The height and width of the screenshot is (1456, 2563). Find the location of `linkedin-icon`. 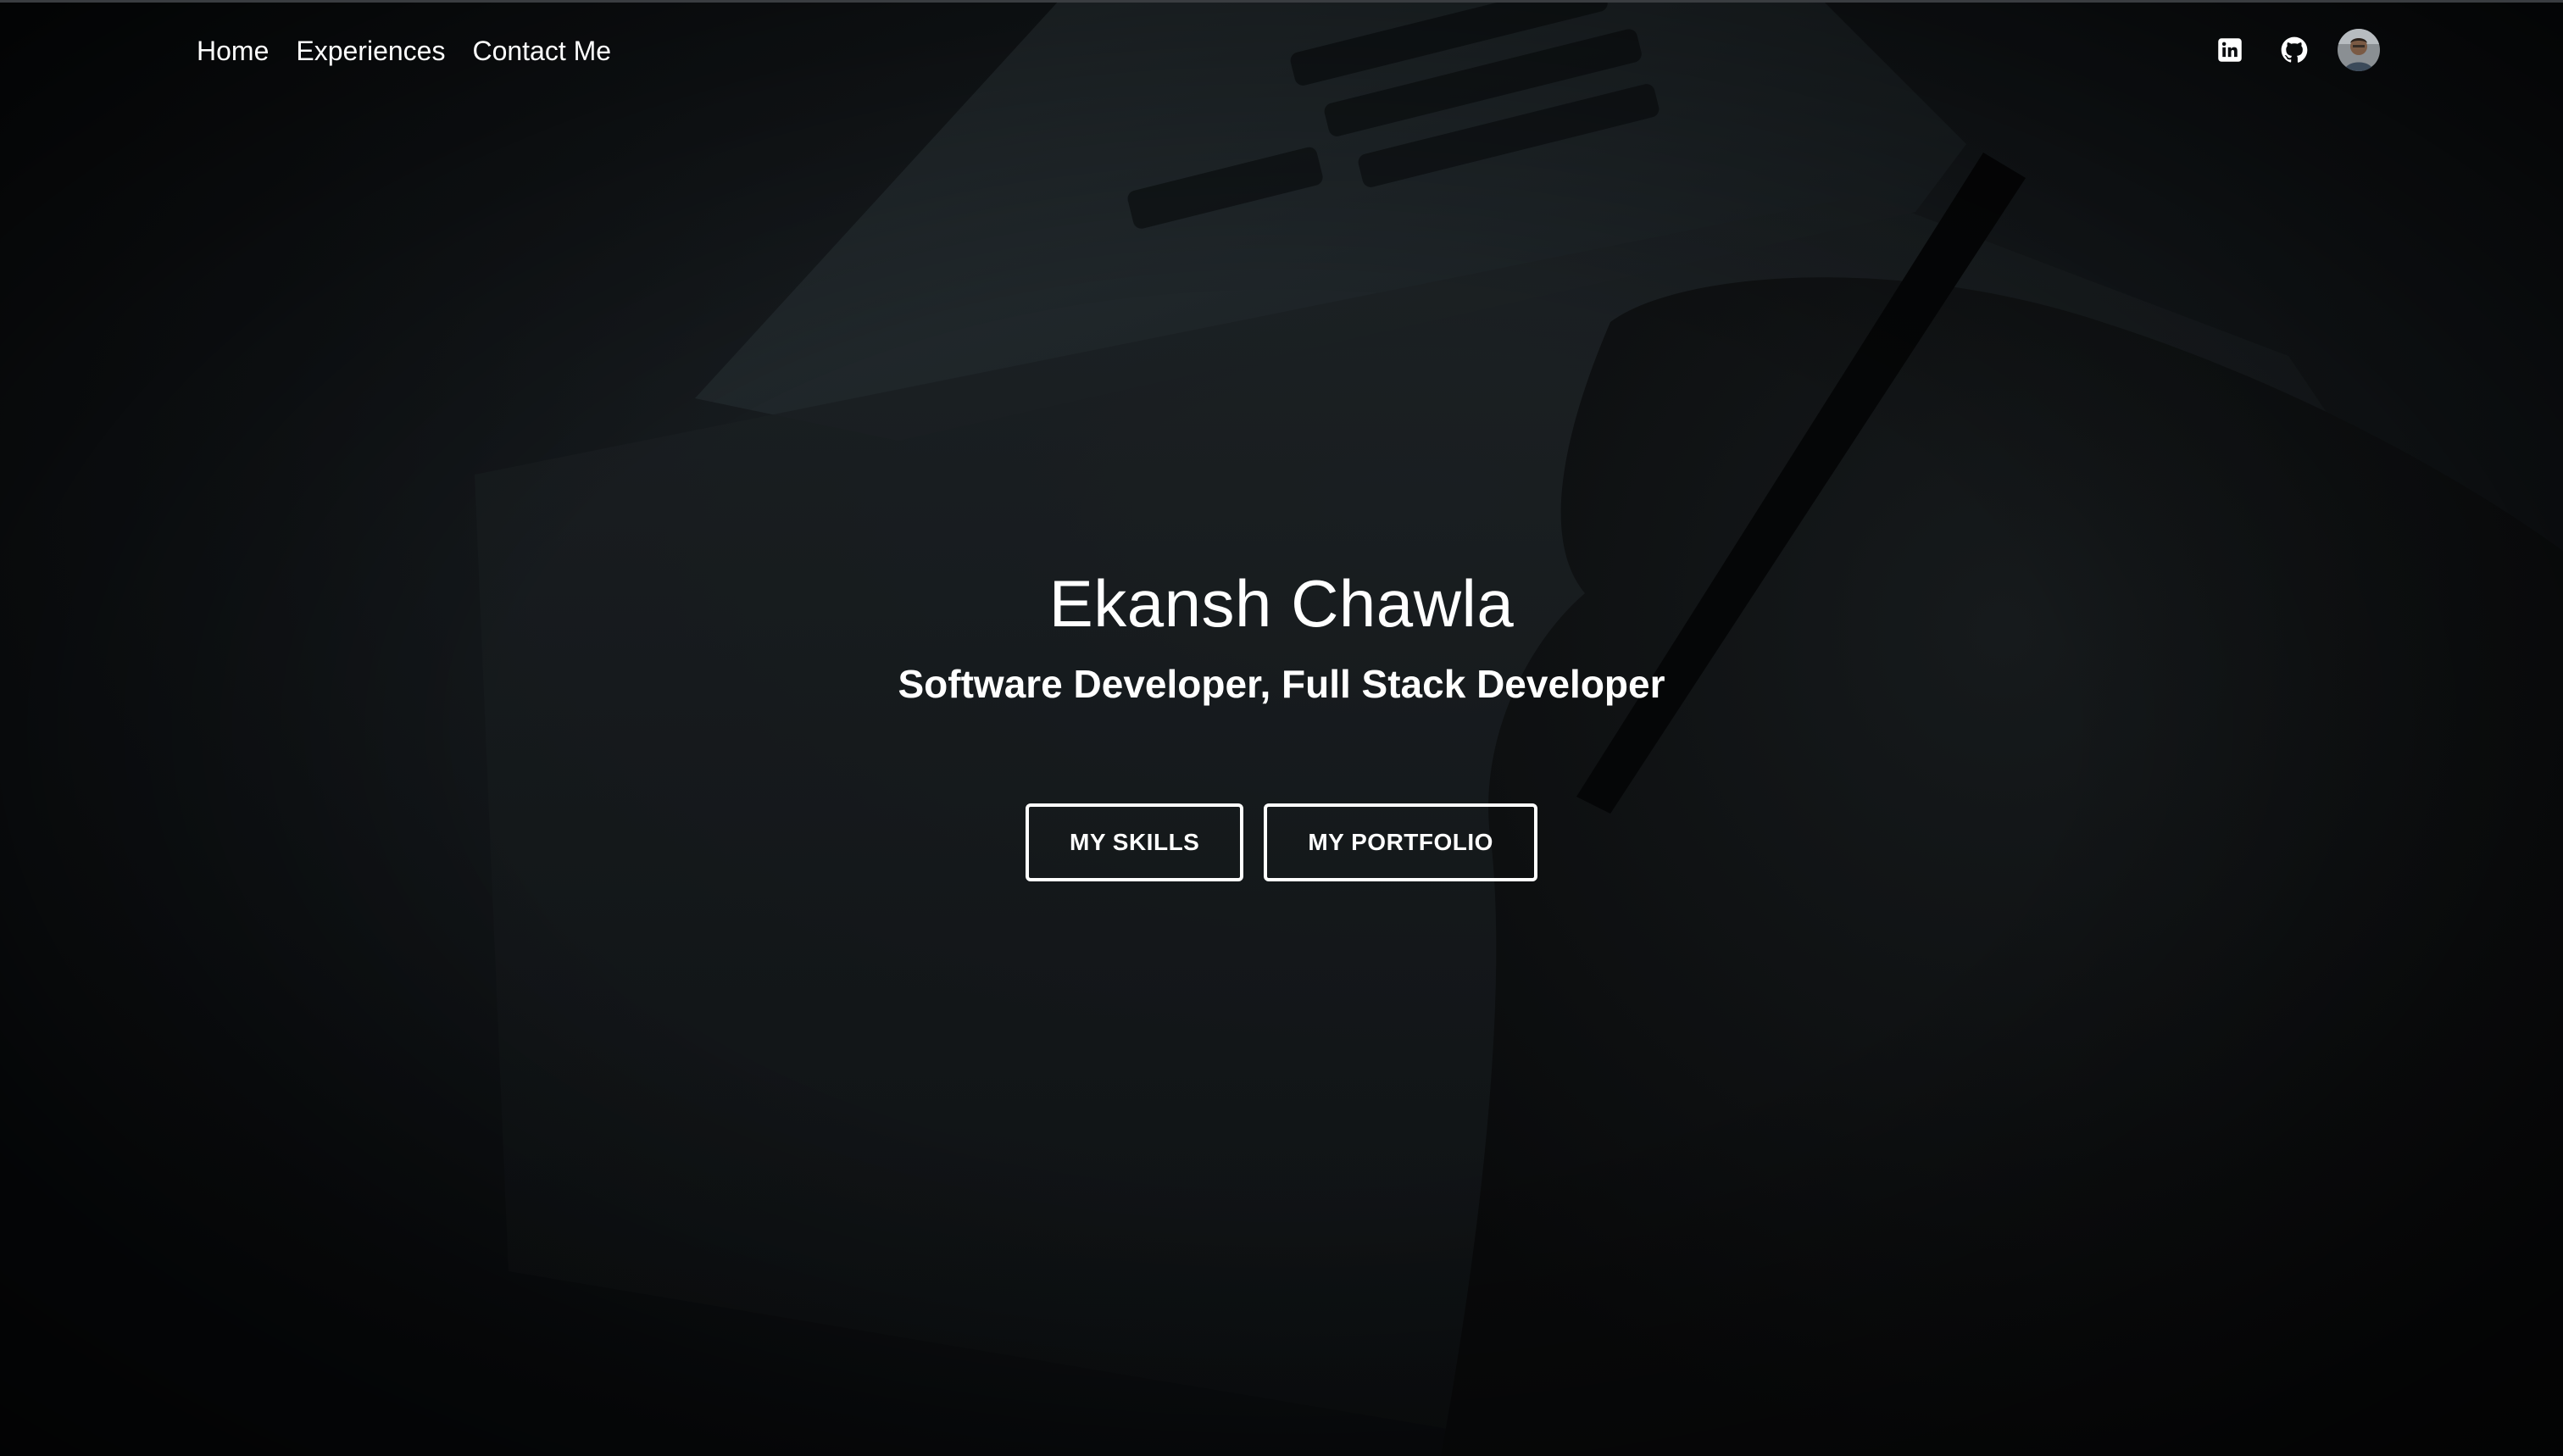

linkedin-icon is located at coordinates (2230, 50).